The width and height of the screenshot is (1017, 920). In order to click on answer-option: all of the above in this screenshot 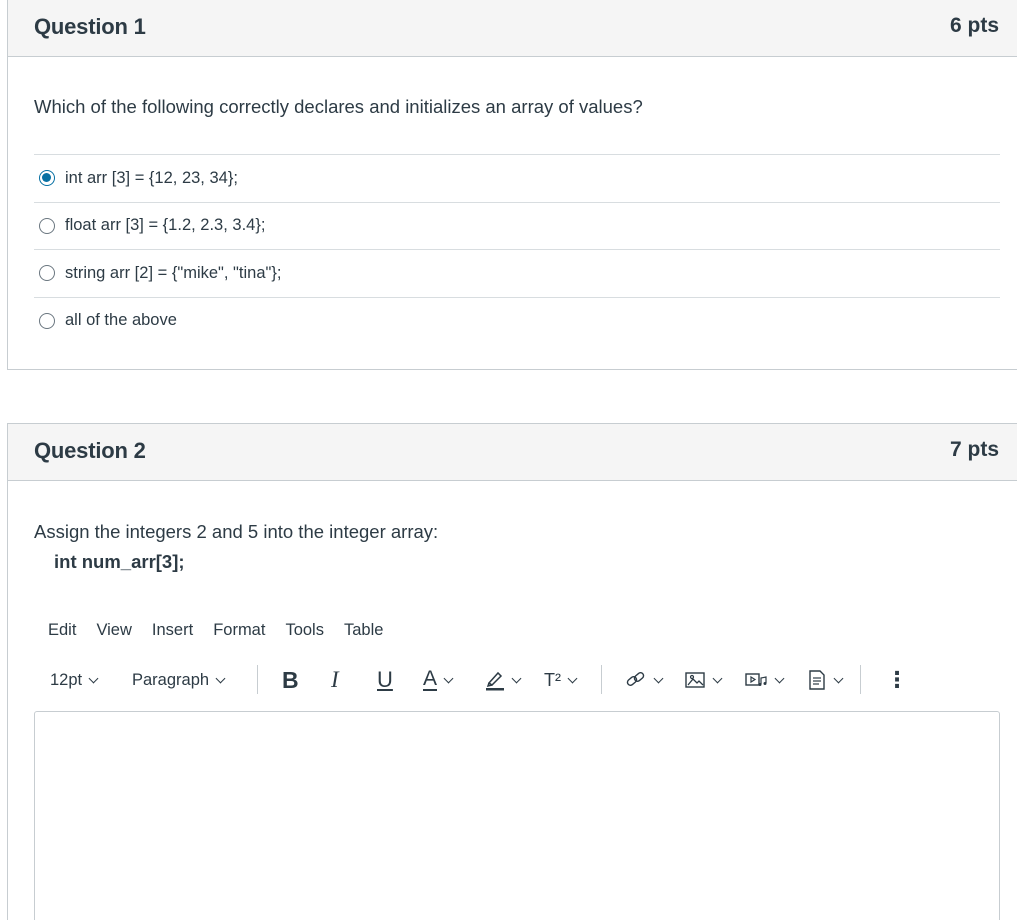, I will do `click(517, 320)`.